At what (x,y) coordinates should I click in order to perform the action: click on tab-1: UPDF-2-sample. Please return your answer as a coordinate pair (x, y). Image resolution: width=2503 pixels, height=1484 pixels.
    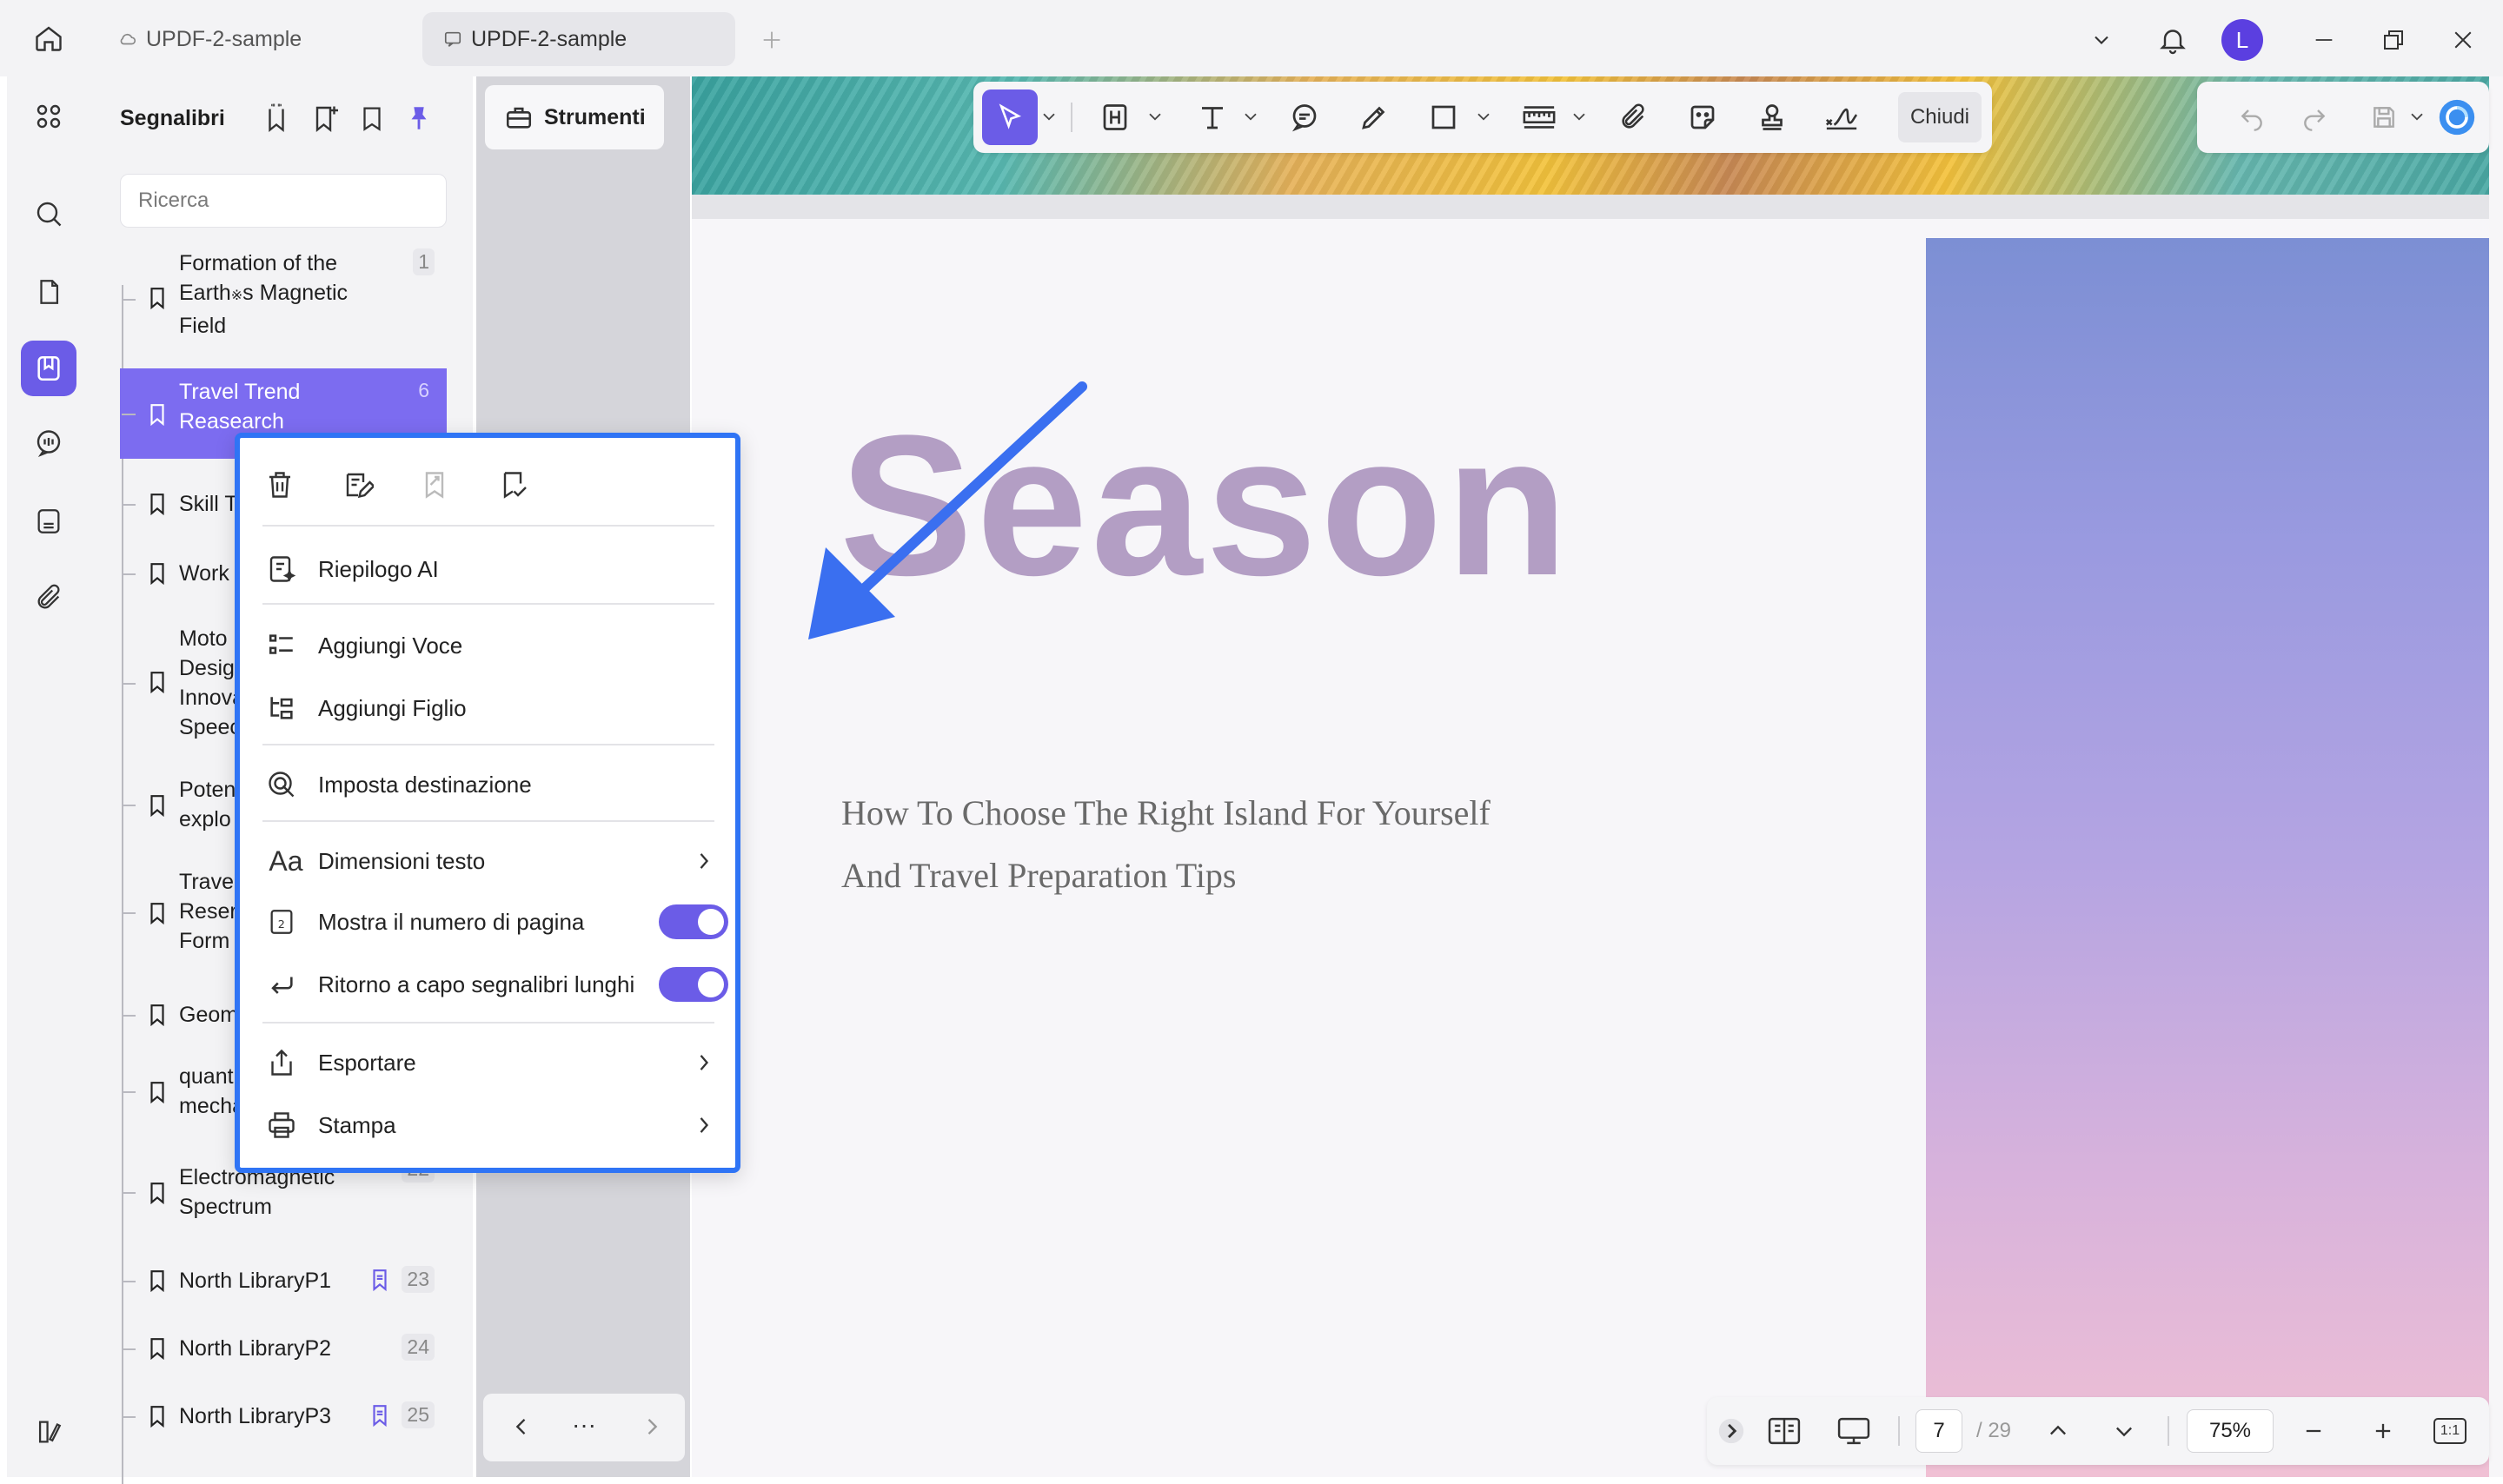
    Looking at the image, I should click on (253, 39).